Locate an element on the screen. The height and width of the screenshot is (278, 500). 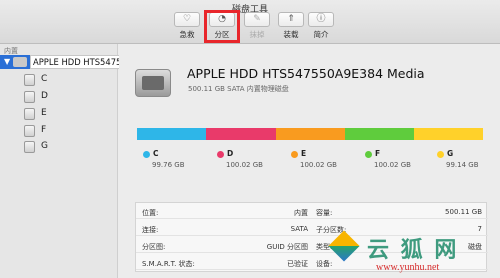
partition-segment-e is located at coordinates (310, 134).